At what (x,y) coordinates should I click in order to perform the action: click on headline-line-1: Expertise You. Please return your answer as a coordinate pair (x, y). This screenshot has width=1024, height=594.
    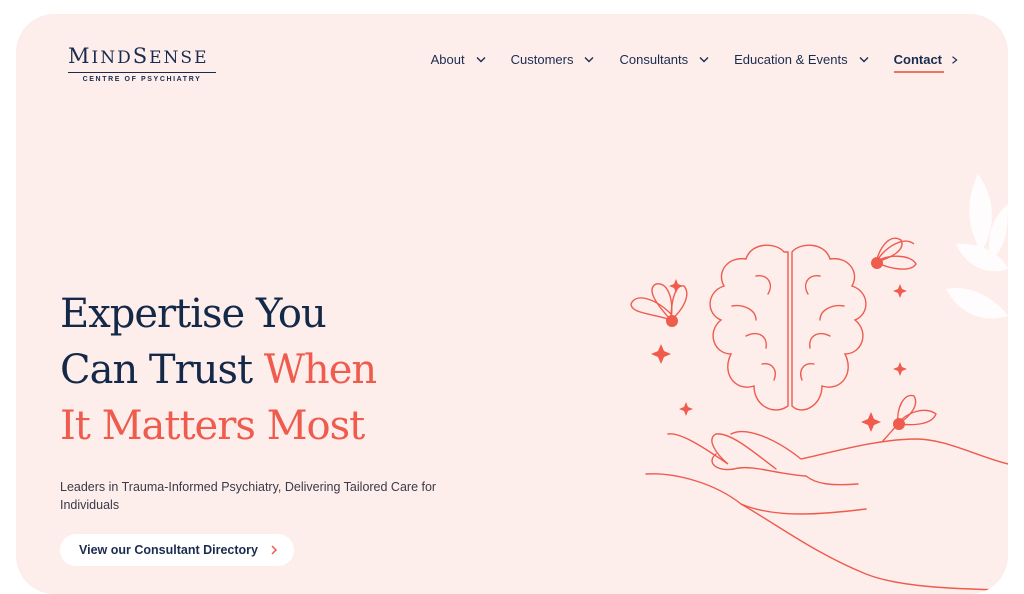
    Looking at the image, I should click on (193, 314).